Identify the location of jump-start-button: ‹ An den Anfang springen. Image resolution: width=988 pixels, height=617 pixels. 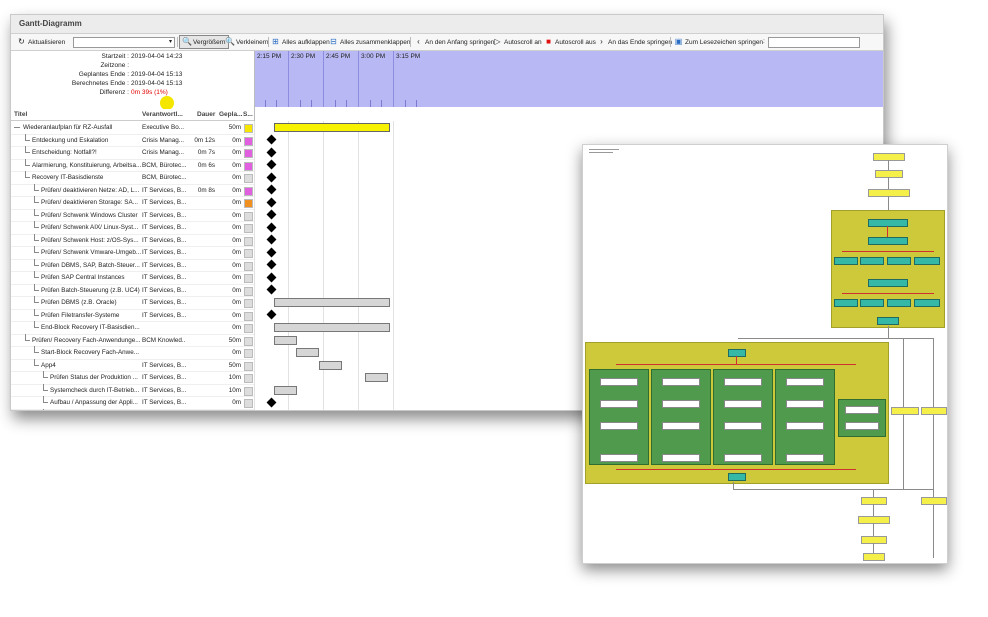
(454, 42).